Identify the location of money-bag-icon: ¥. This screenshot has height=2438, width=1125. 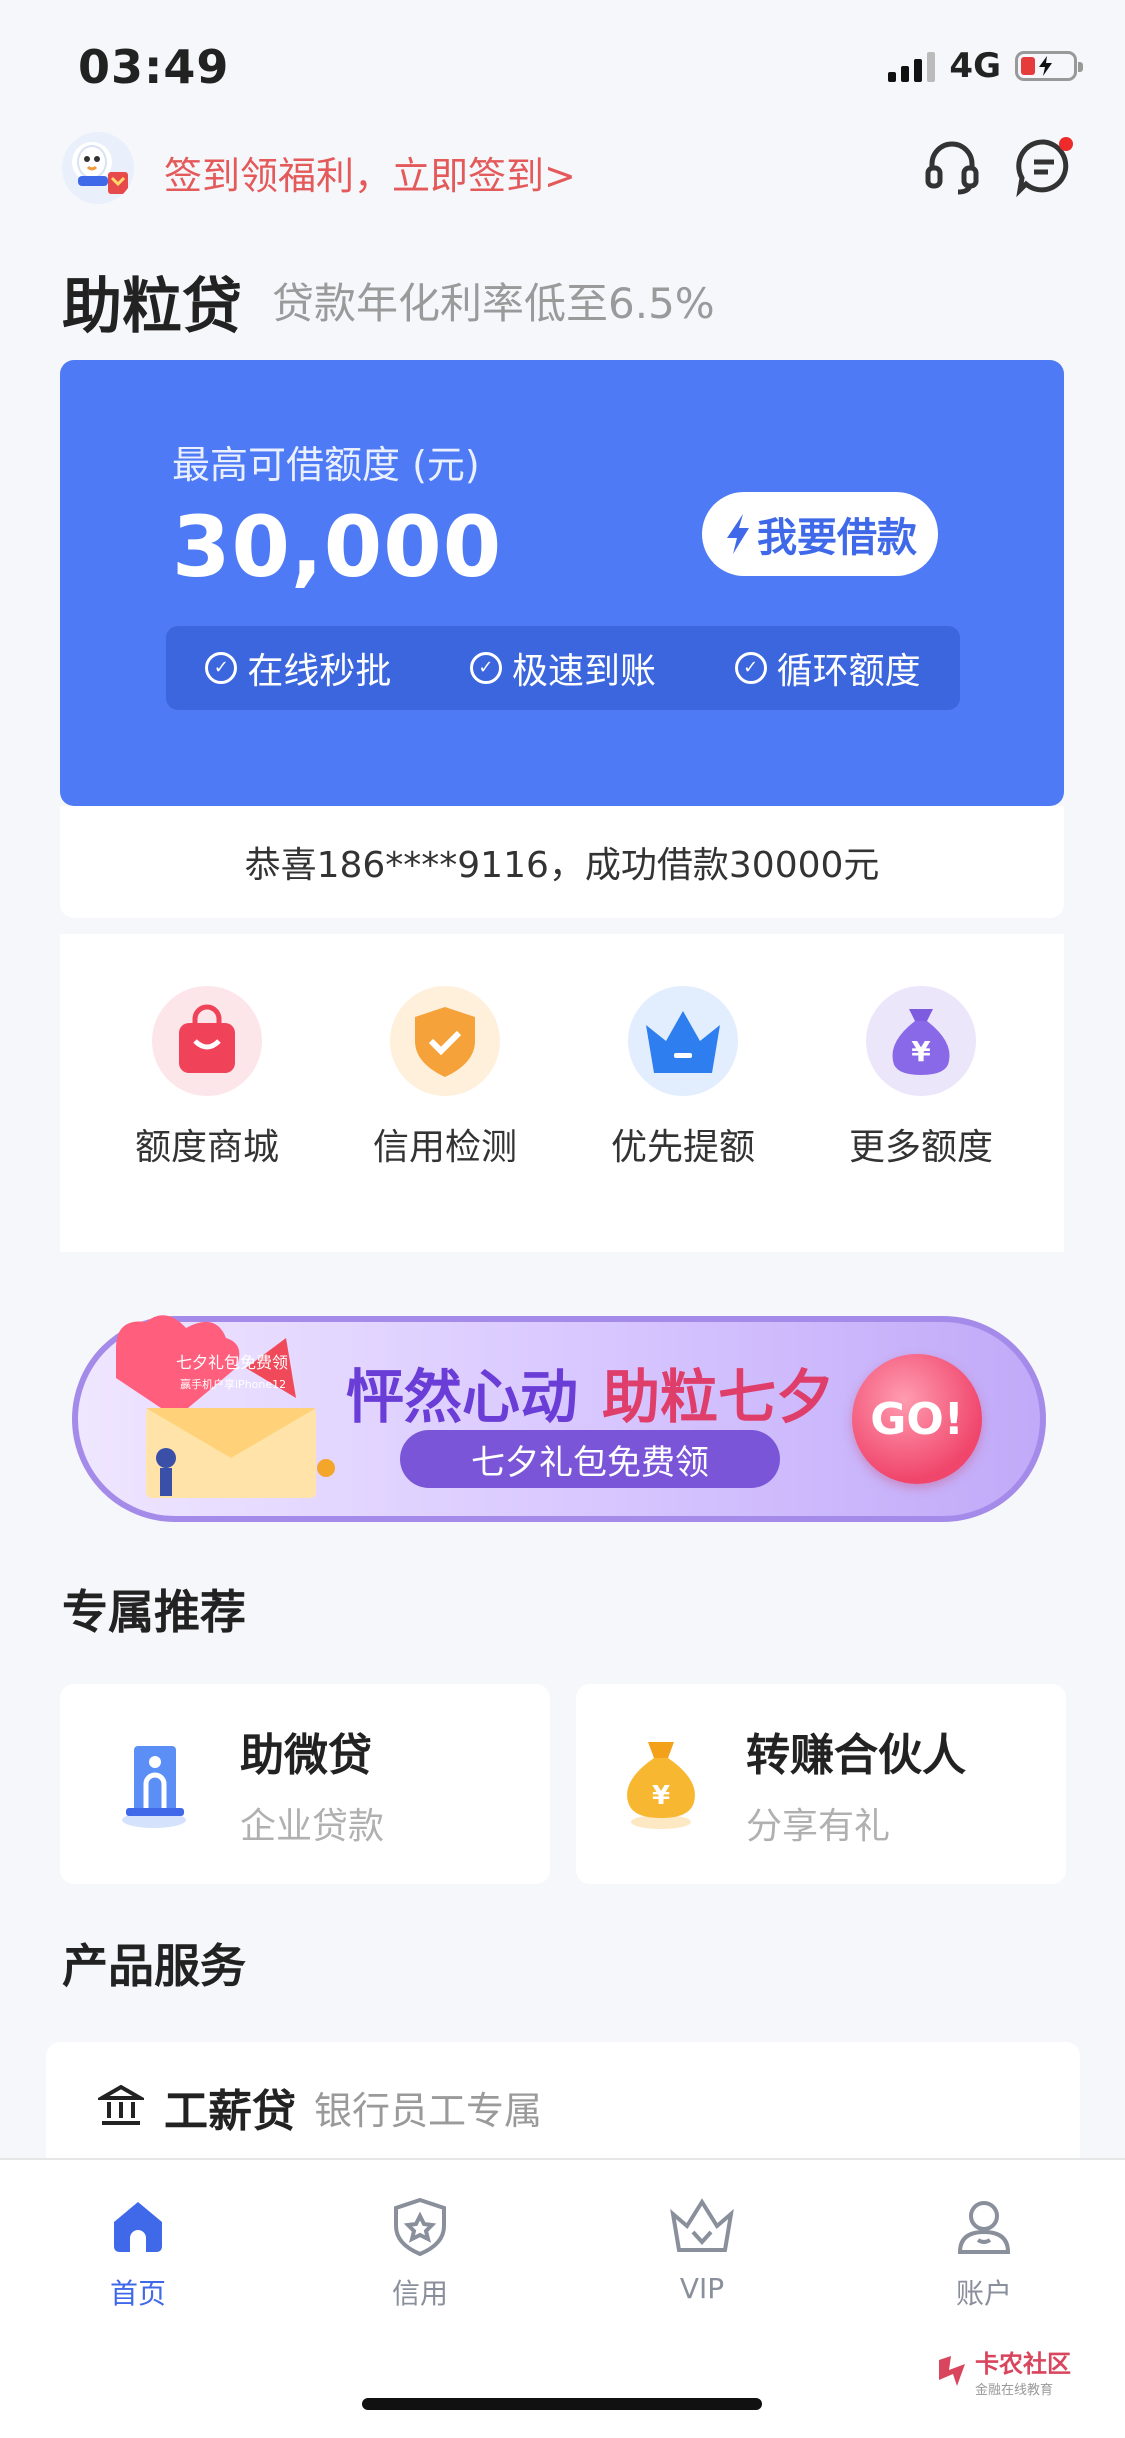
(921, 1041).